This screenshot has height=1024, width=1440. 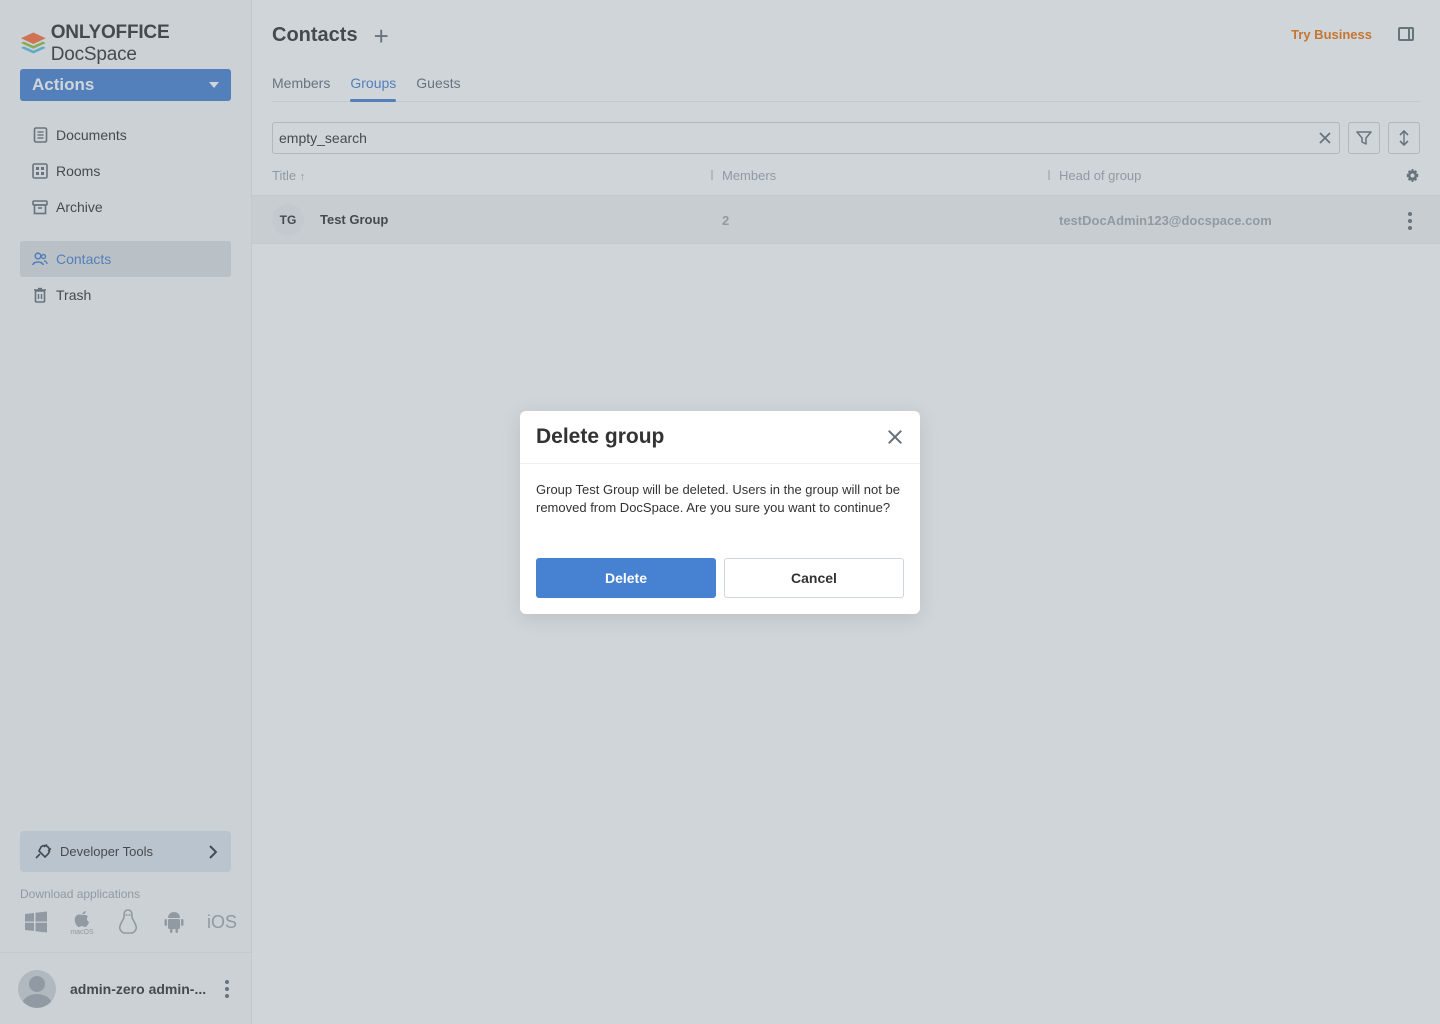 What do you see at coordinates (626, 578) in the screenshot?
I see `delete-button: Delete` at bounding box center [626, 578].